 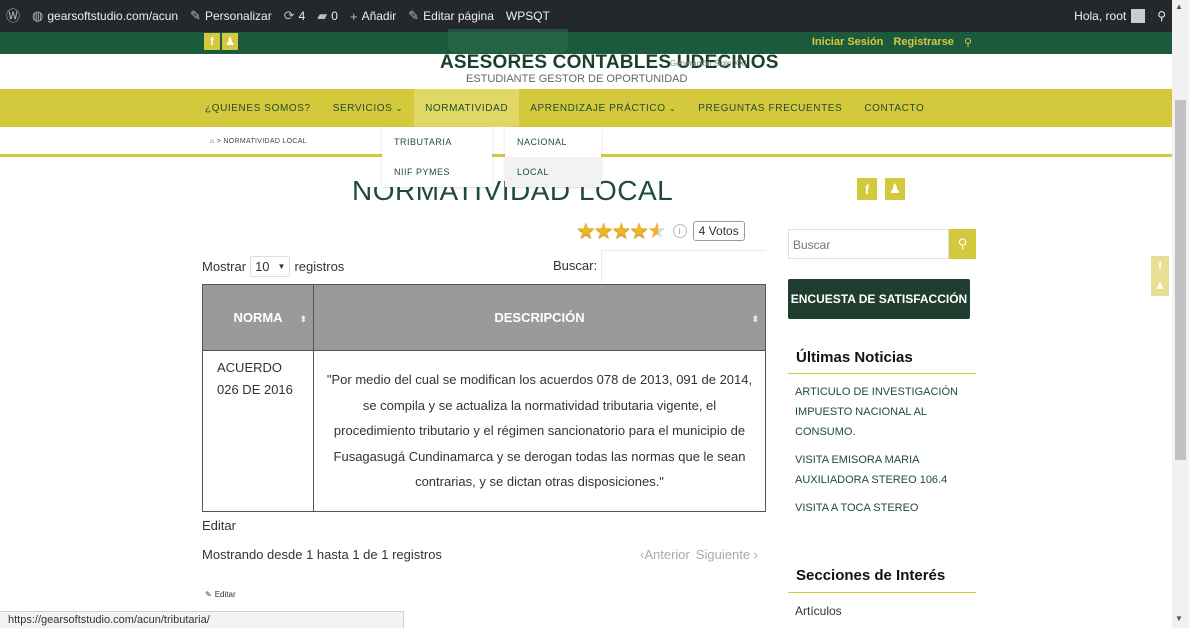 I want to click on nav-aprendizaje-practico: APRENDIZAJE PRÁCTICO ⌄, so click(x=603, y=108).